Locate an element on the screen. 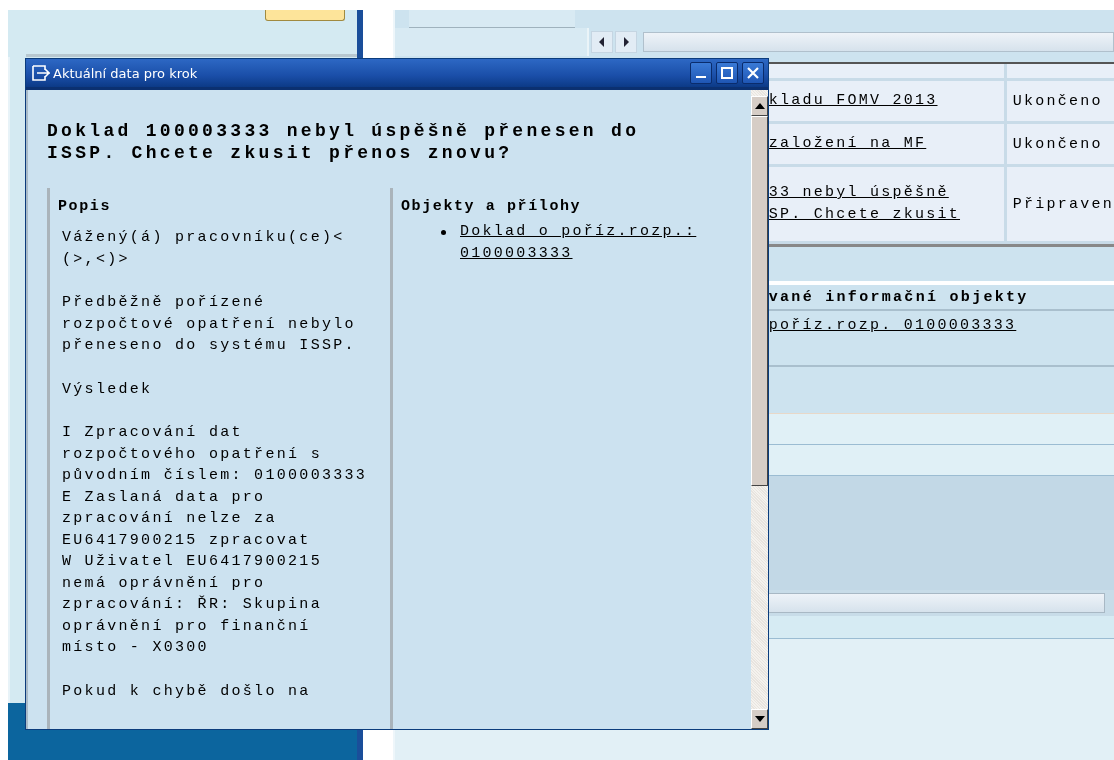  up-arrow-icon is located at coordinates (759, 106).